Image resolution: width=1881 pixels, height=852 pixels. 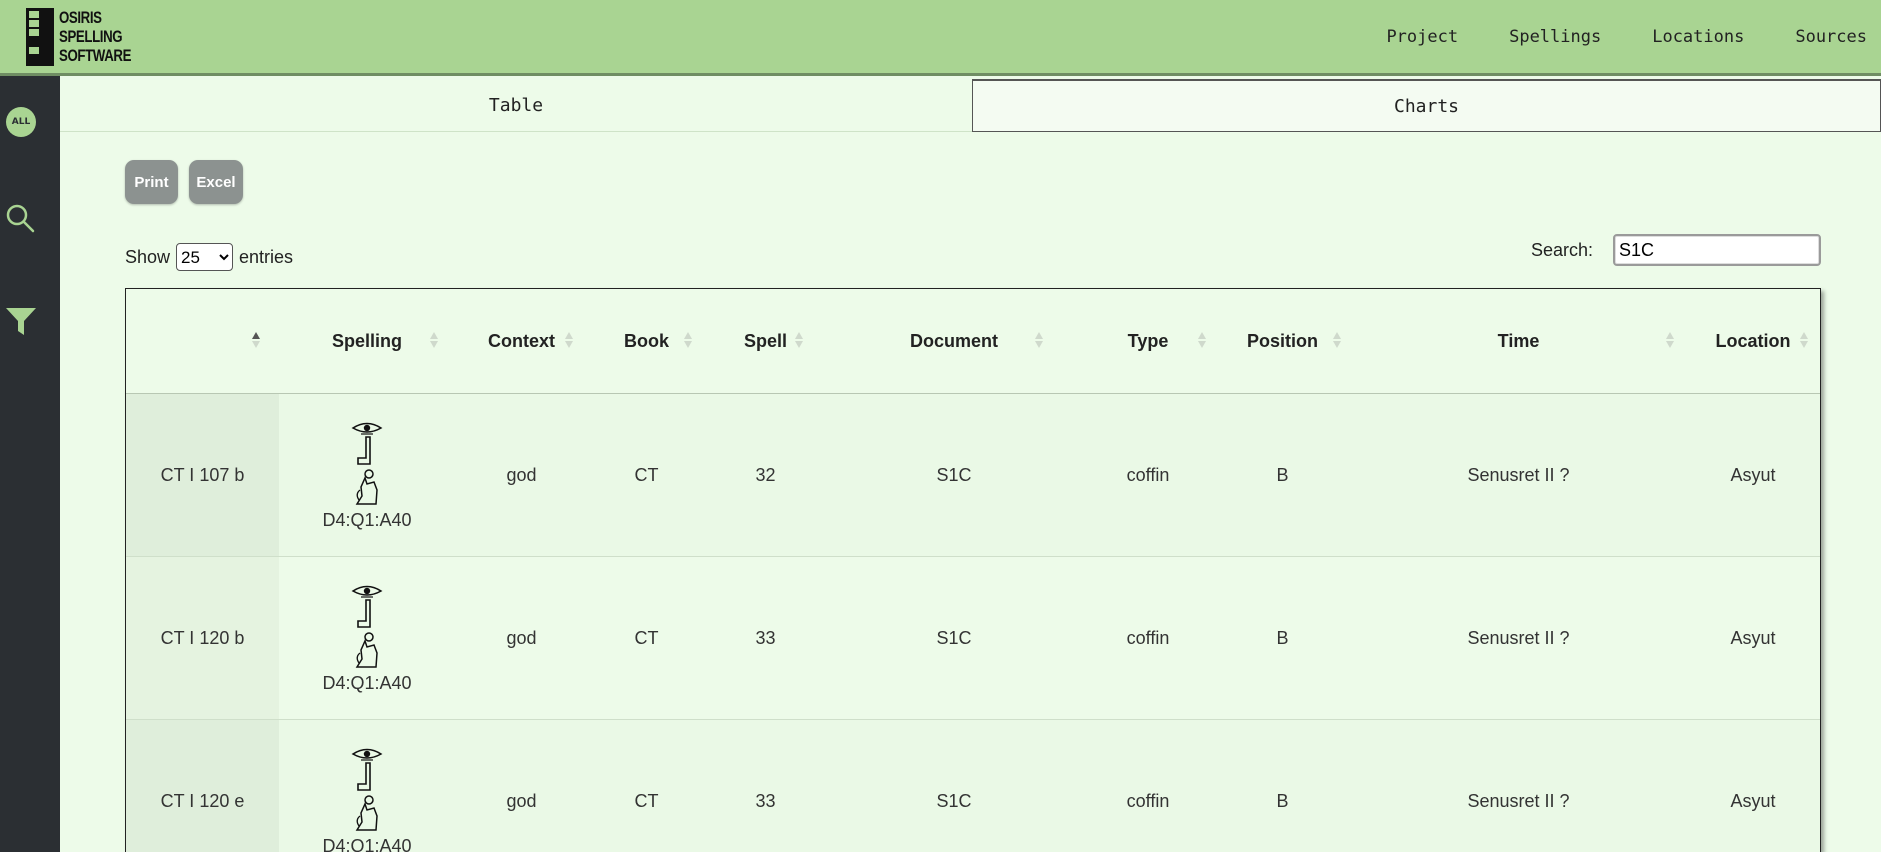 I want to click on print-button: Print, so click(x=151, y=182).